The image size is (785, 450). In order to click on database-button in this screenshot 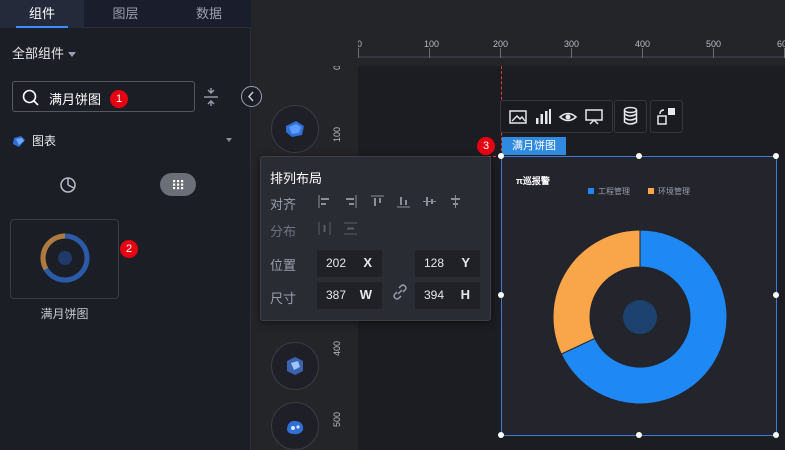, I will do `click(630, 116)`.